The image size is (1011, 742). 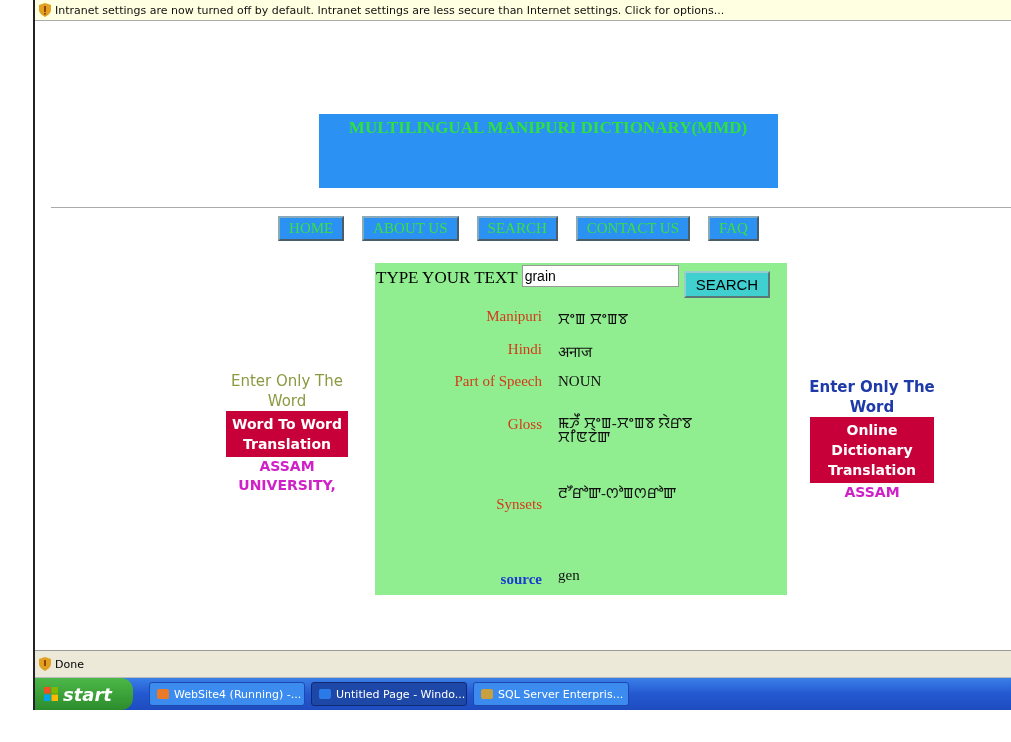 I want to click on search-field: grain, so click(x=600, y=276).